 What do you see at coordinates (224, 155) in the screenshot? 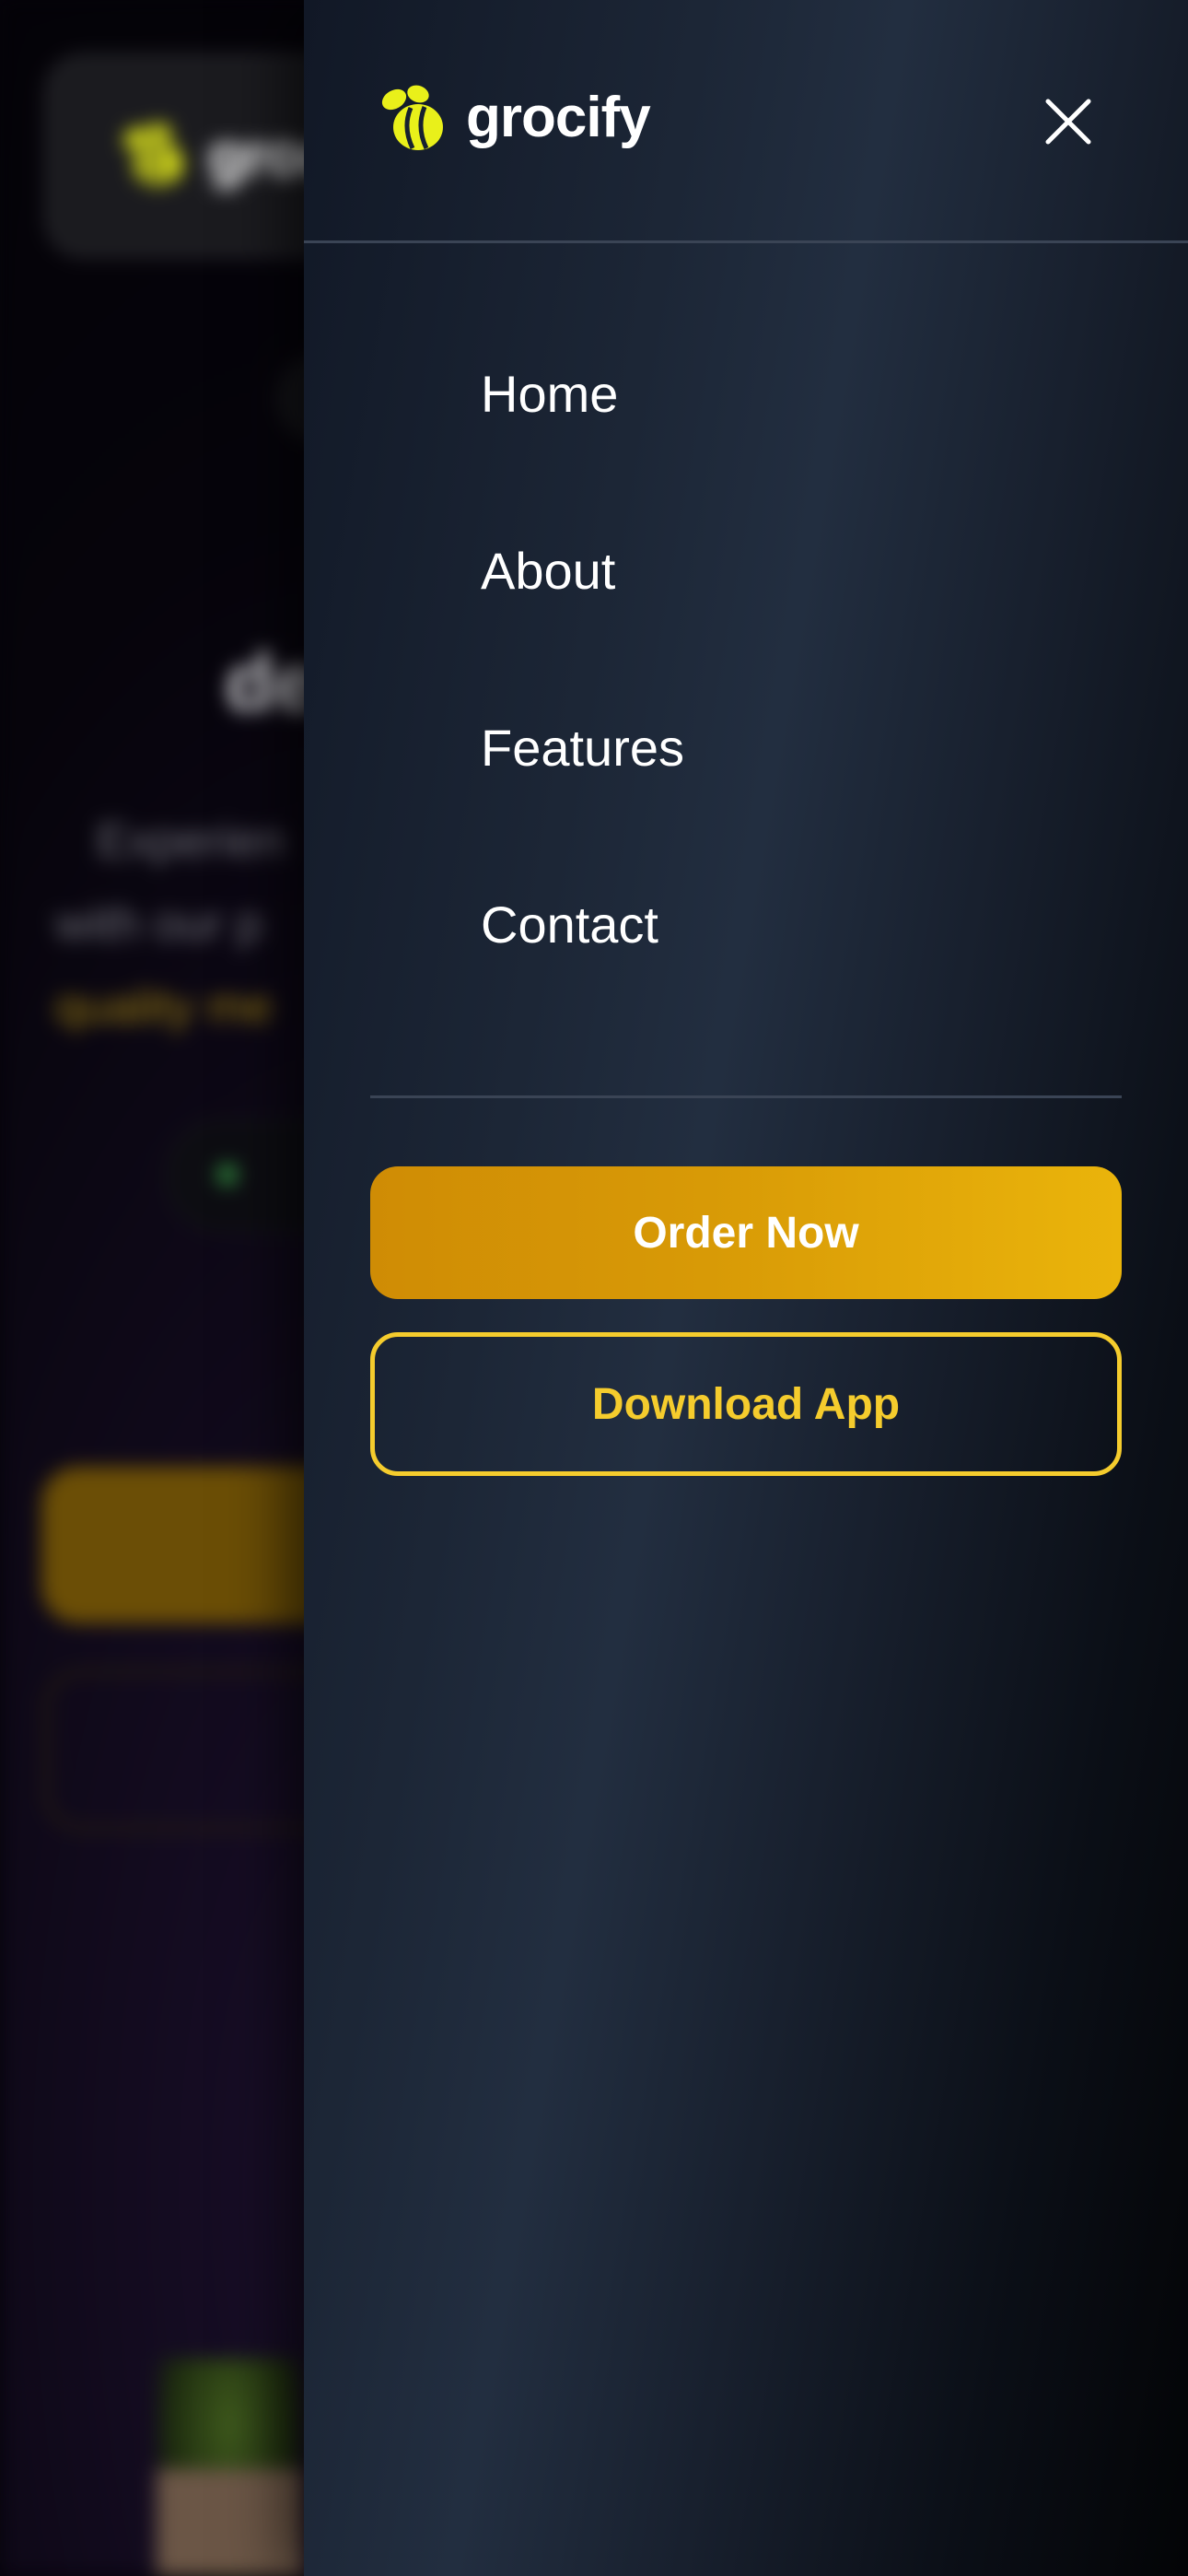
I see `background-logo: groc` at bounding box center [224, 155].